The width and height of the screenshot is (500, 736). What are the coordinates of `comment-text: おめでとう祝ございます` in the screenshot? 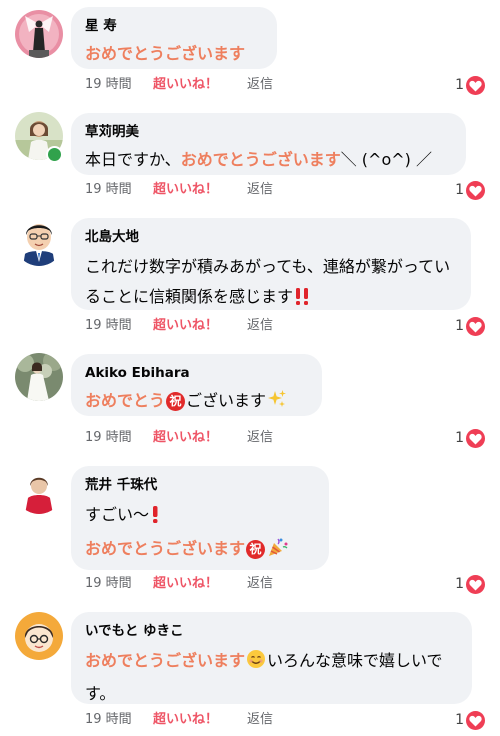 It's located at (196, 402).